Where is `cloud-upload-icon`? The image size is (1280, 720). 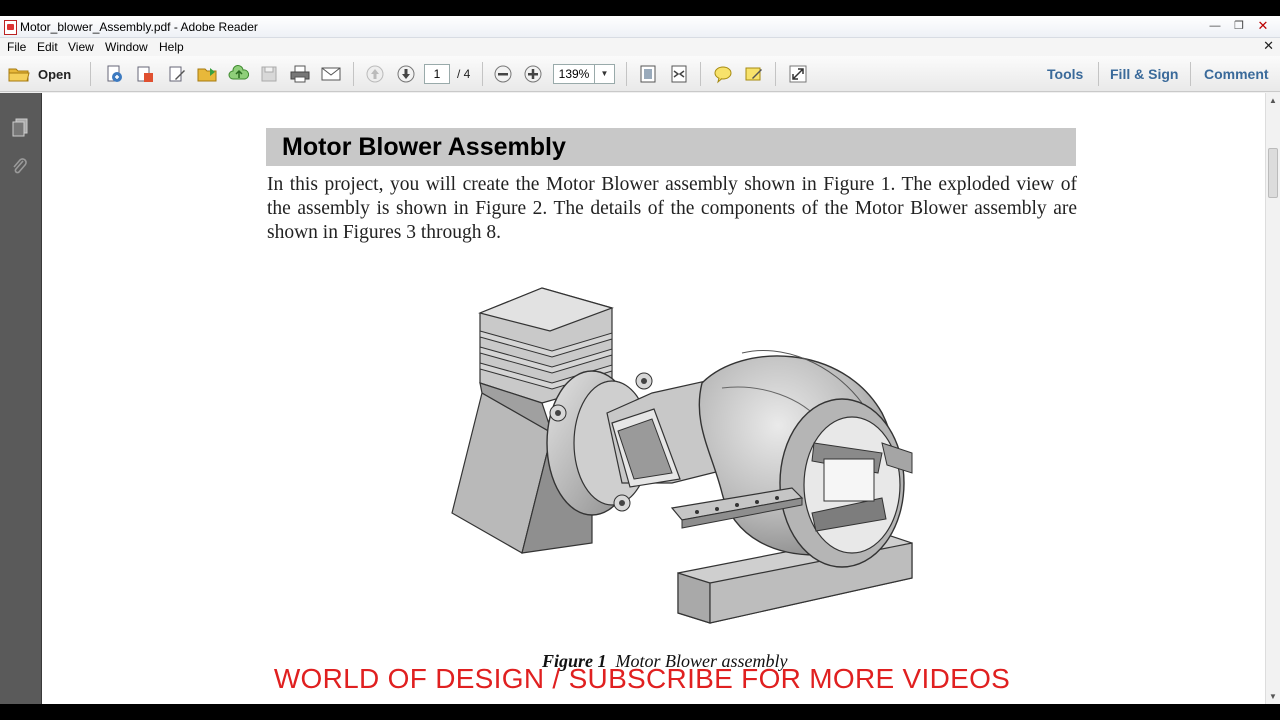 cloud-upload-icon is located at coordinates (239, 72).